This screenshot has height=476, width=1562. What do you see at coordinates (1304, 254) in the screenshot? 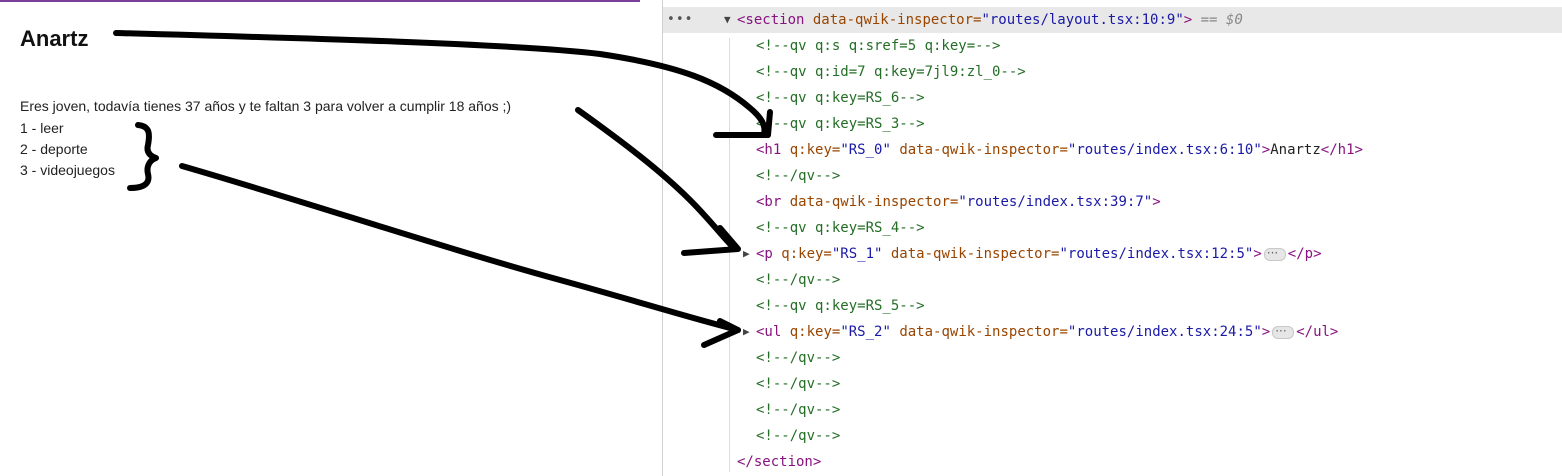
I see `closing-tag: </p>` at bounding box center [1304, 254].